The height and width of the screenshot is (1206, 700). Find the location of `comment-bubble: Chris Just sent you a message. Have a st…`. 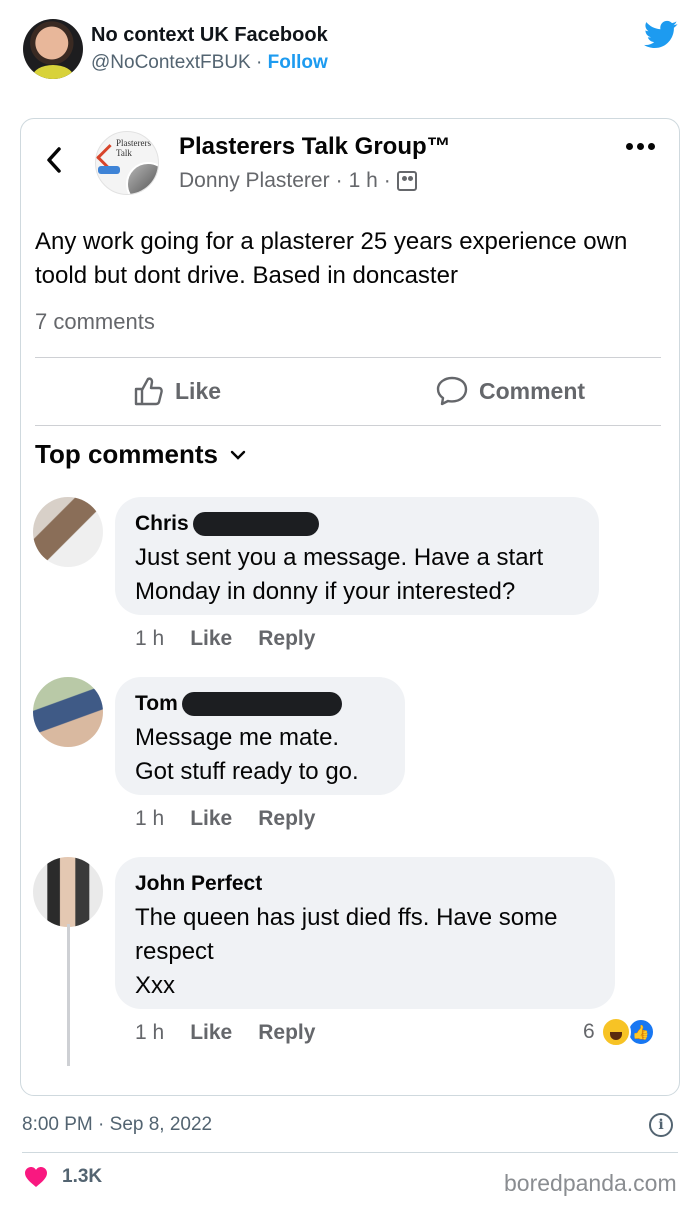

comment-bubble: Chris Just sent you a message. Have a st… is located at coordinates (357, 556).